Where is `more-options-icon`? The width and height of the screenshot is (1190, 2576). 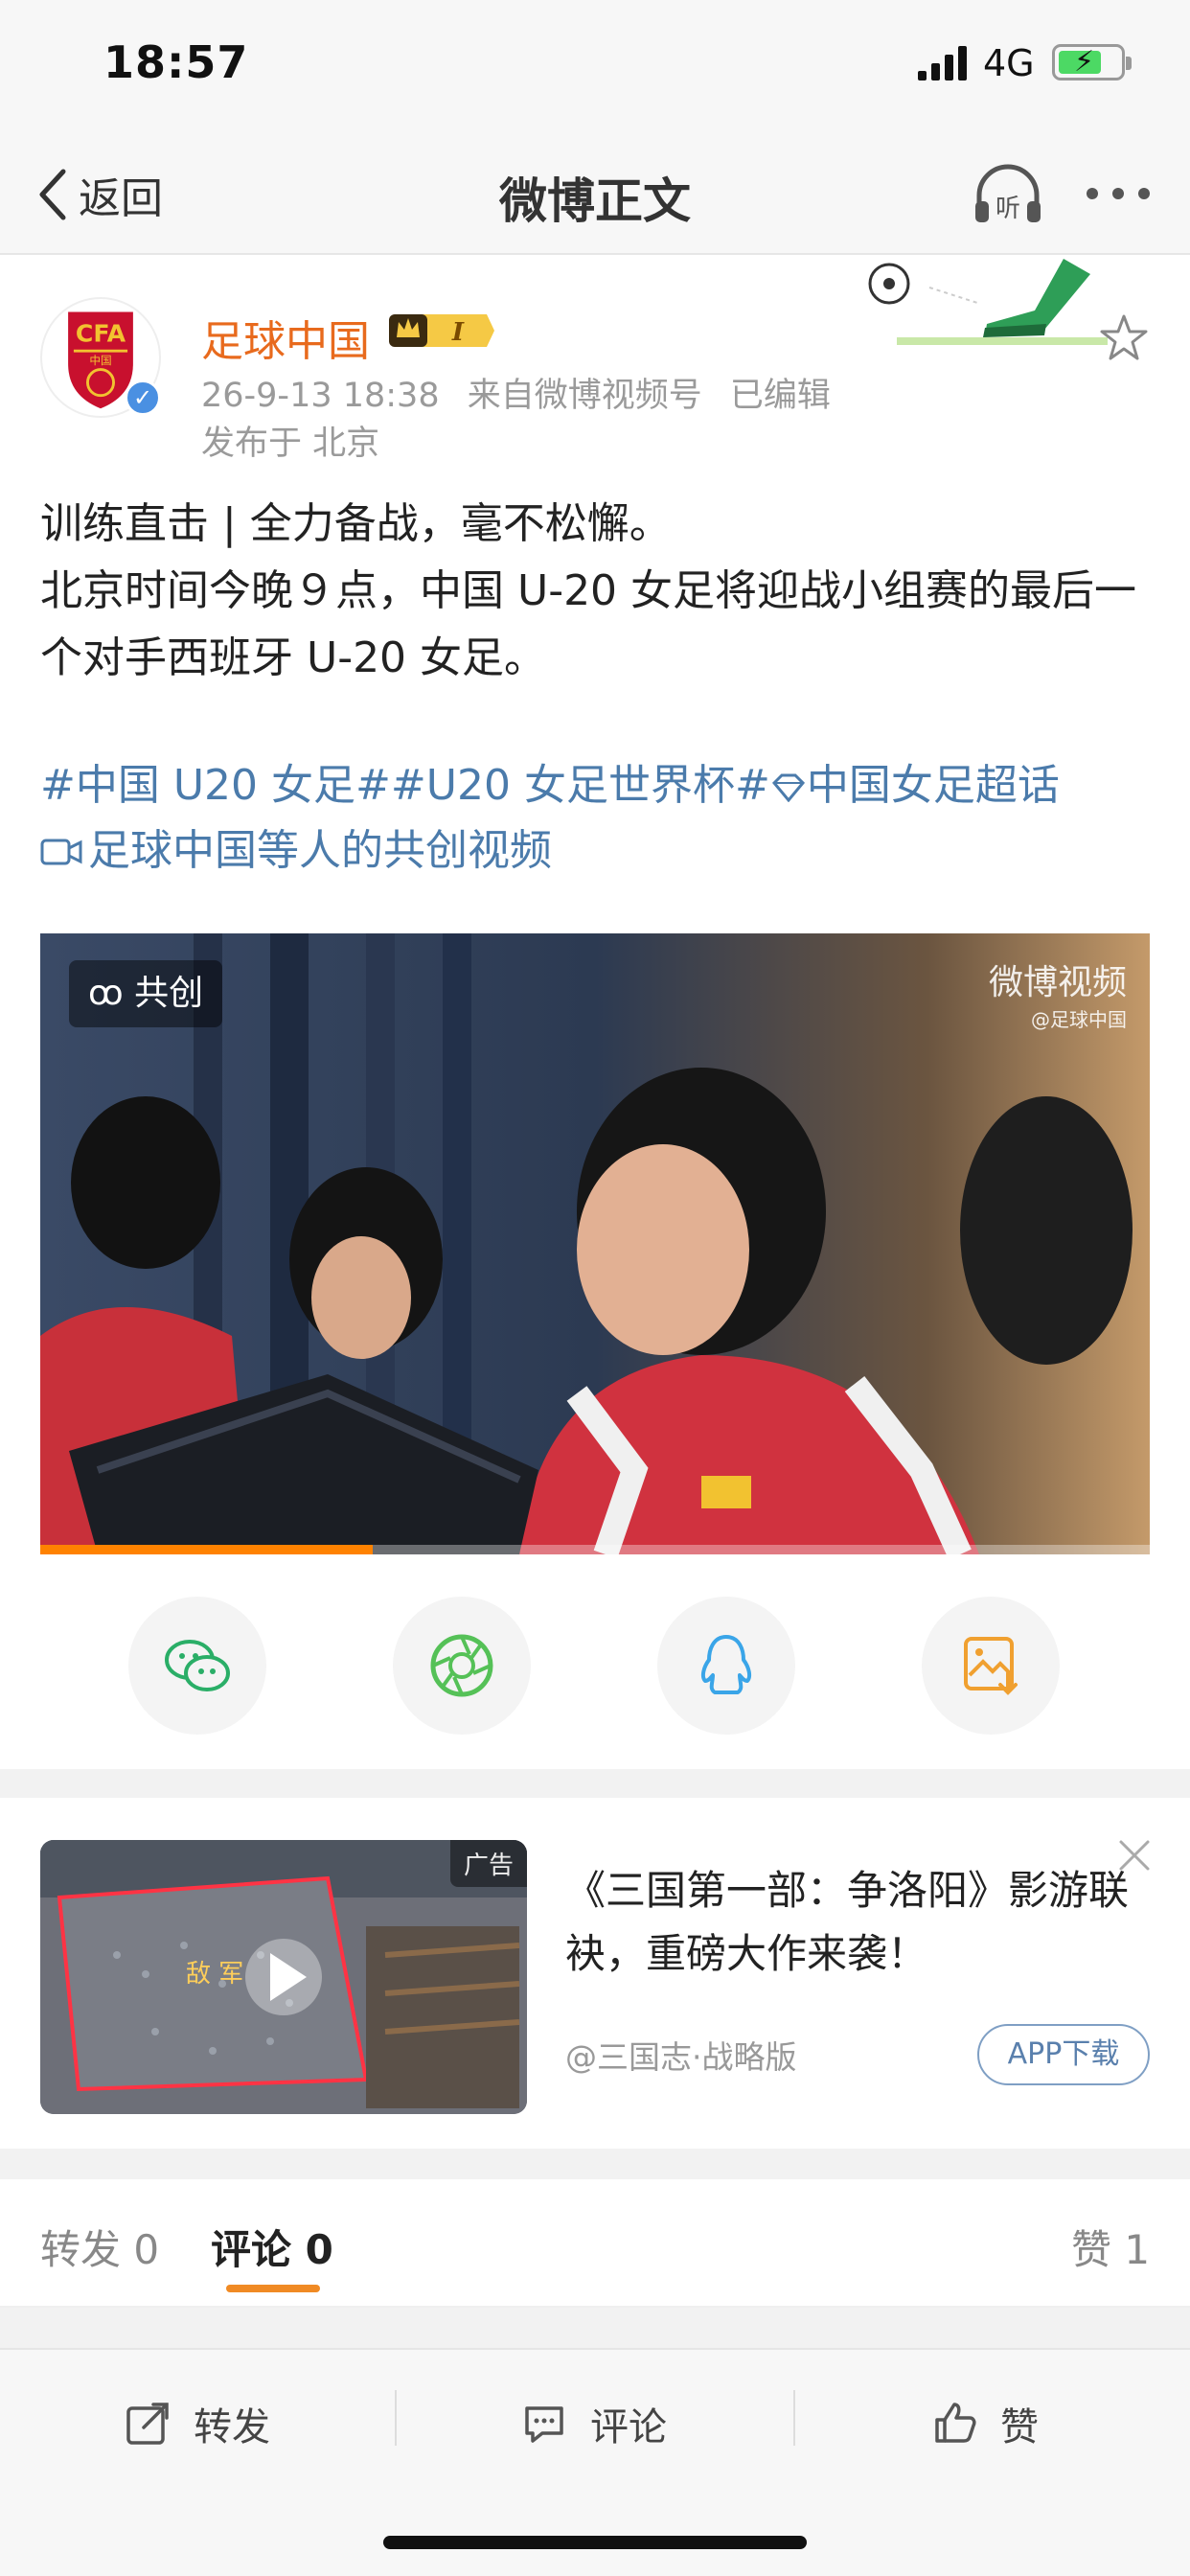
more-options-icon is located at coordinates (1119, 193).